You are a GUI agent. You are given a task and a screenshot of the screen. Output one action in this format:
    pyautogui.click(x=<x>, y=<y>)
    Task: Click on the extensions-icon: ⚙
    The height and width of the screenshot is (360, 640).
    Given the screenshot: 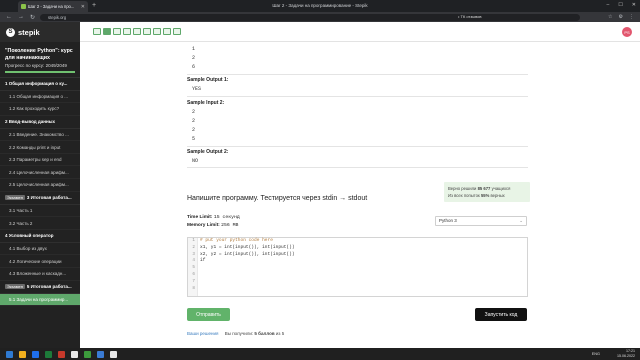 What is the action you would take?
    pyautogui.click(x=621, y=17)
    